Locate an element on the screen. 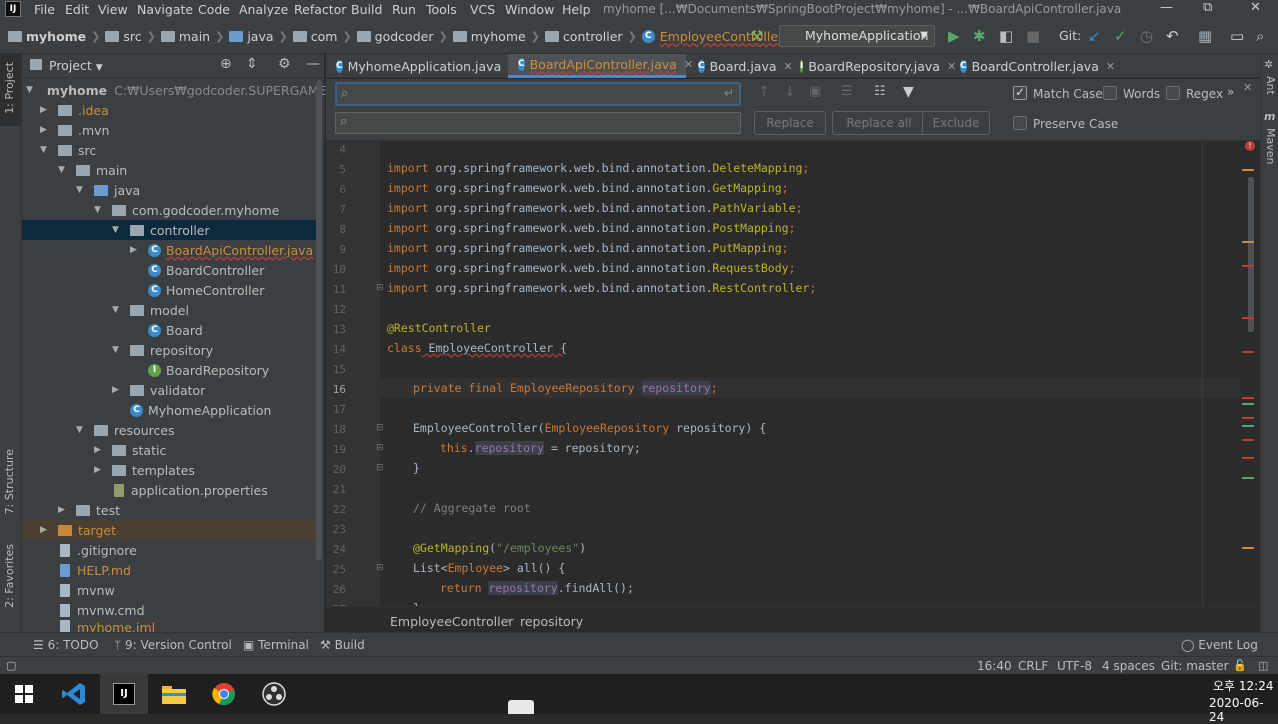 This screenshot has height=724, width=1278. tree-node-package: ▼ com.godcoder.myhome is located at coordinates (170, 210).